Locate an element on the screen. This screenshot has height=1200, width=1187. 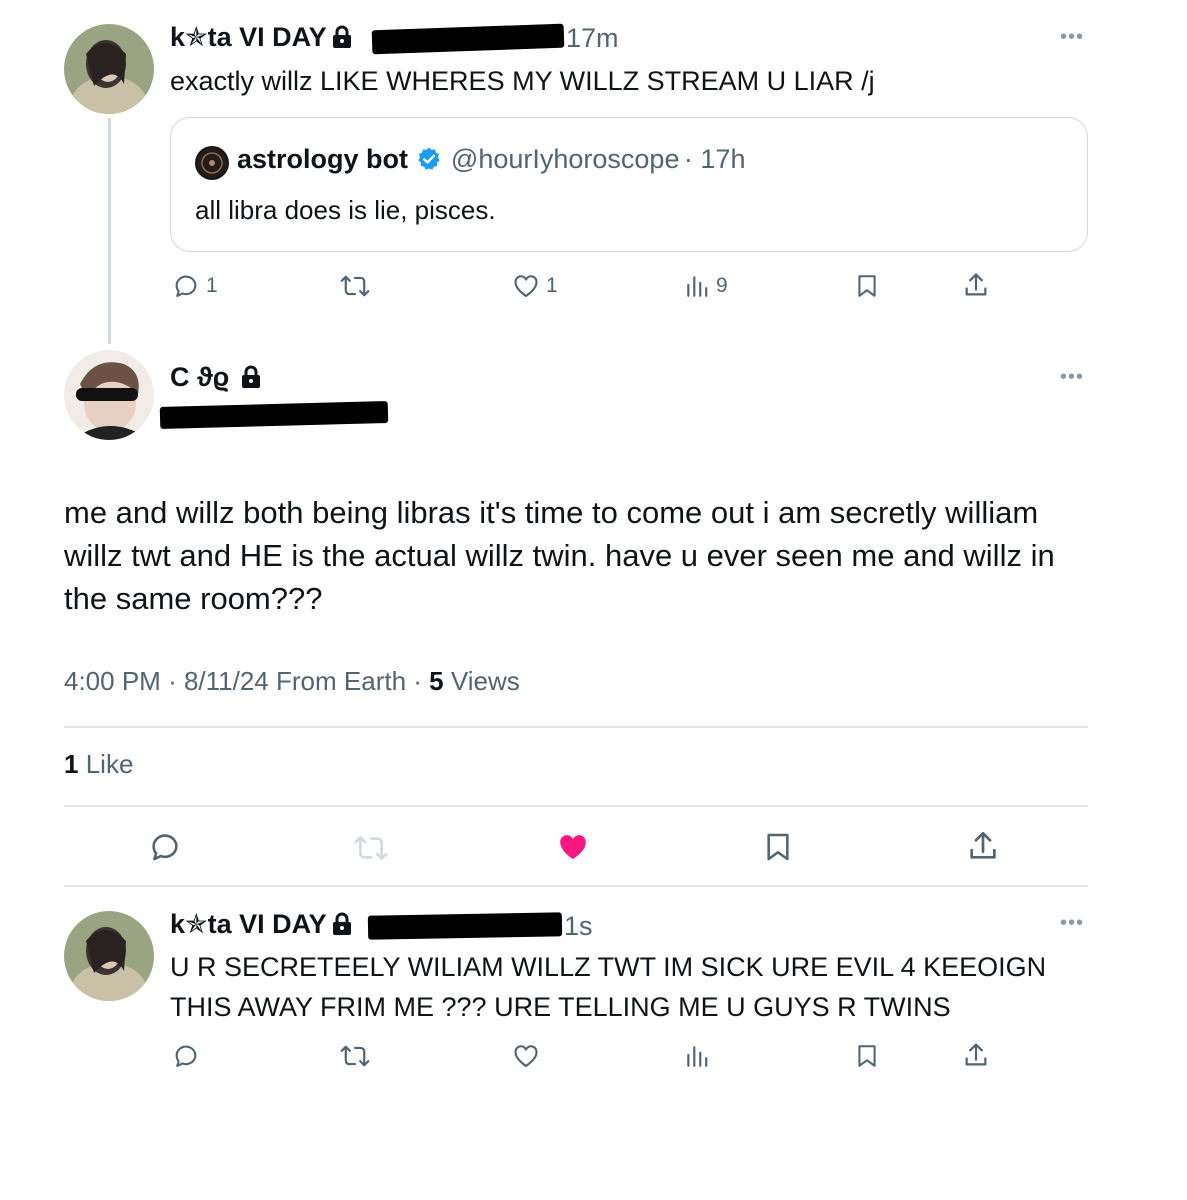
likes-summary: 1 Like is located at coordinates (98, 764).